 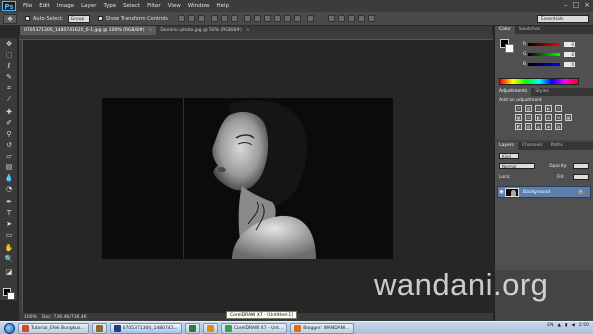 What do you see at coordinates (518, 108) in the screenshot?
I see `brightness-contrast-icon: ☼` at bounding box center [518, 108].